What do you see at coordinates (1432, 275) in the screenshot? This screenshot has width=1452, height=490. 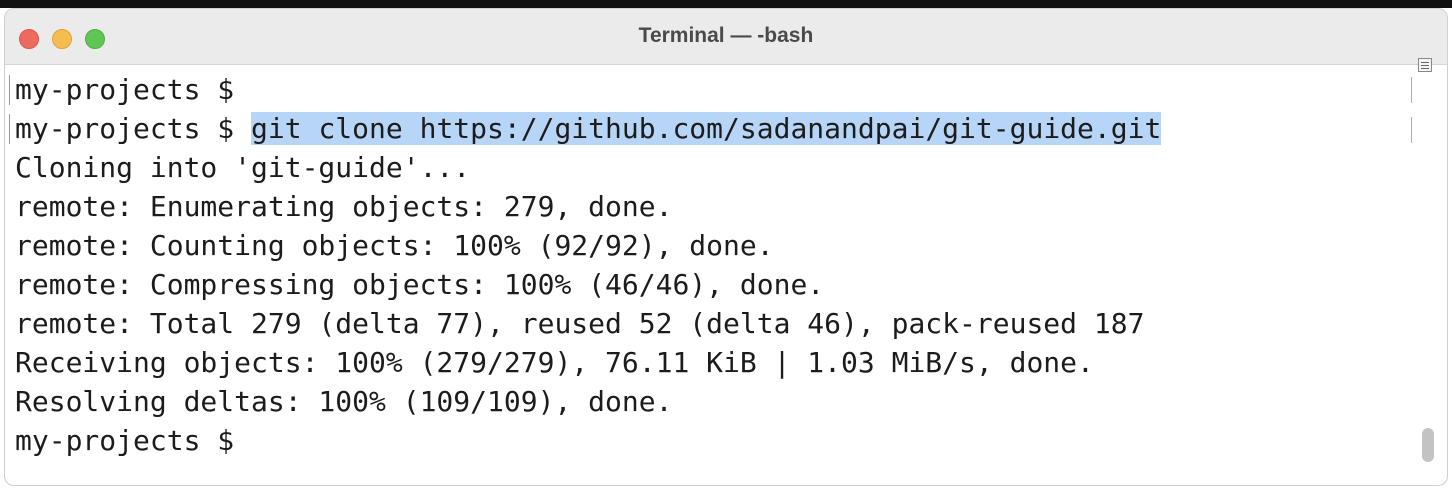 I see `scrollbar-track` at bounding box center [1432, 275].